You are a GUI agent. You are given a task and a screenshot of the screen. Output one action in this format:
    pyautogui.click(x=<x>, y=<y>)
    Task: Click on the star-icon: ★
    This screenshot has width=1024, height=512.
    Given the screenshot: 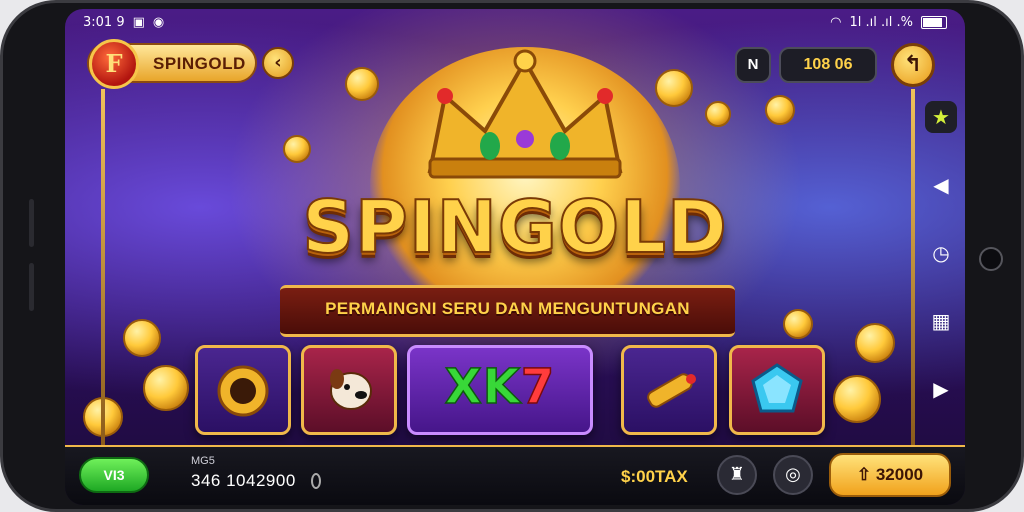 What is the action you would take?
    pyautogui.click(x=941, y=117)
    